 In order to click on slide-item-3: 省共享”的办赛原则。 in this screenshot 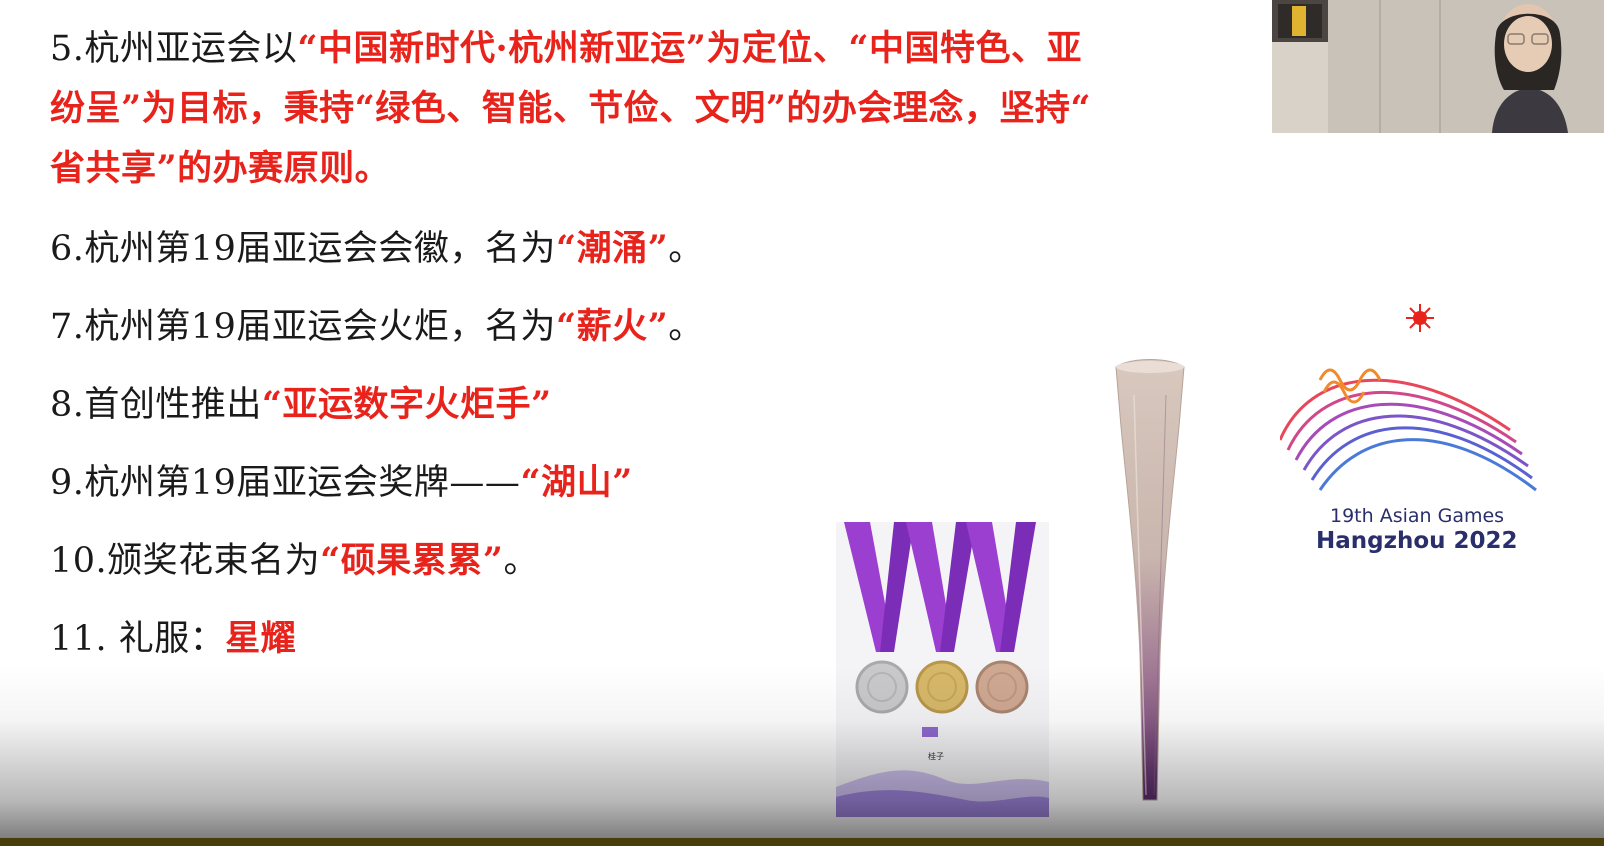, I will do `click(220, 169)`.